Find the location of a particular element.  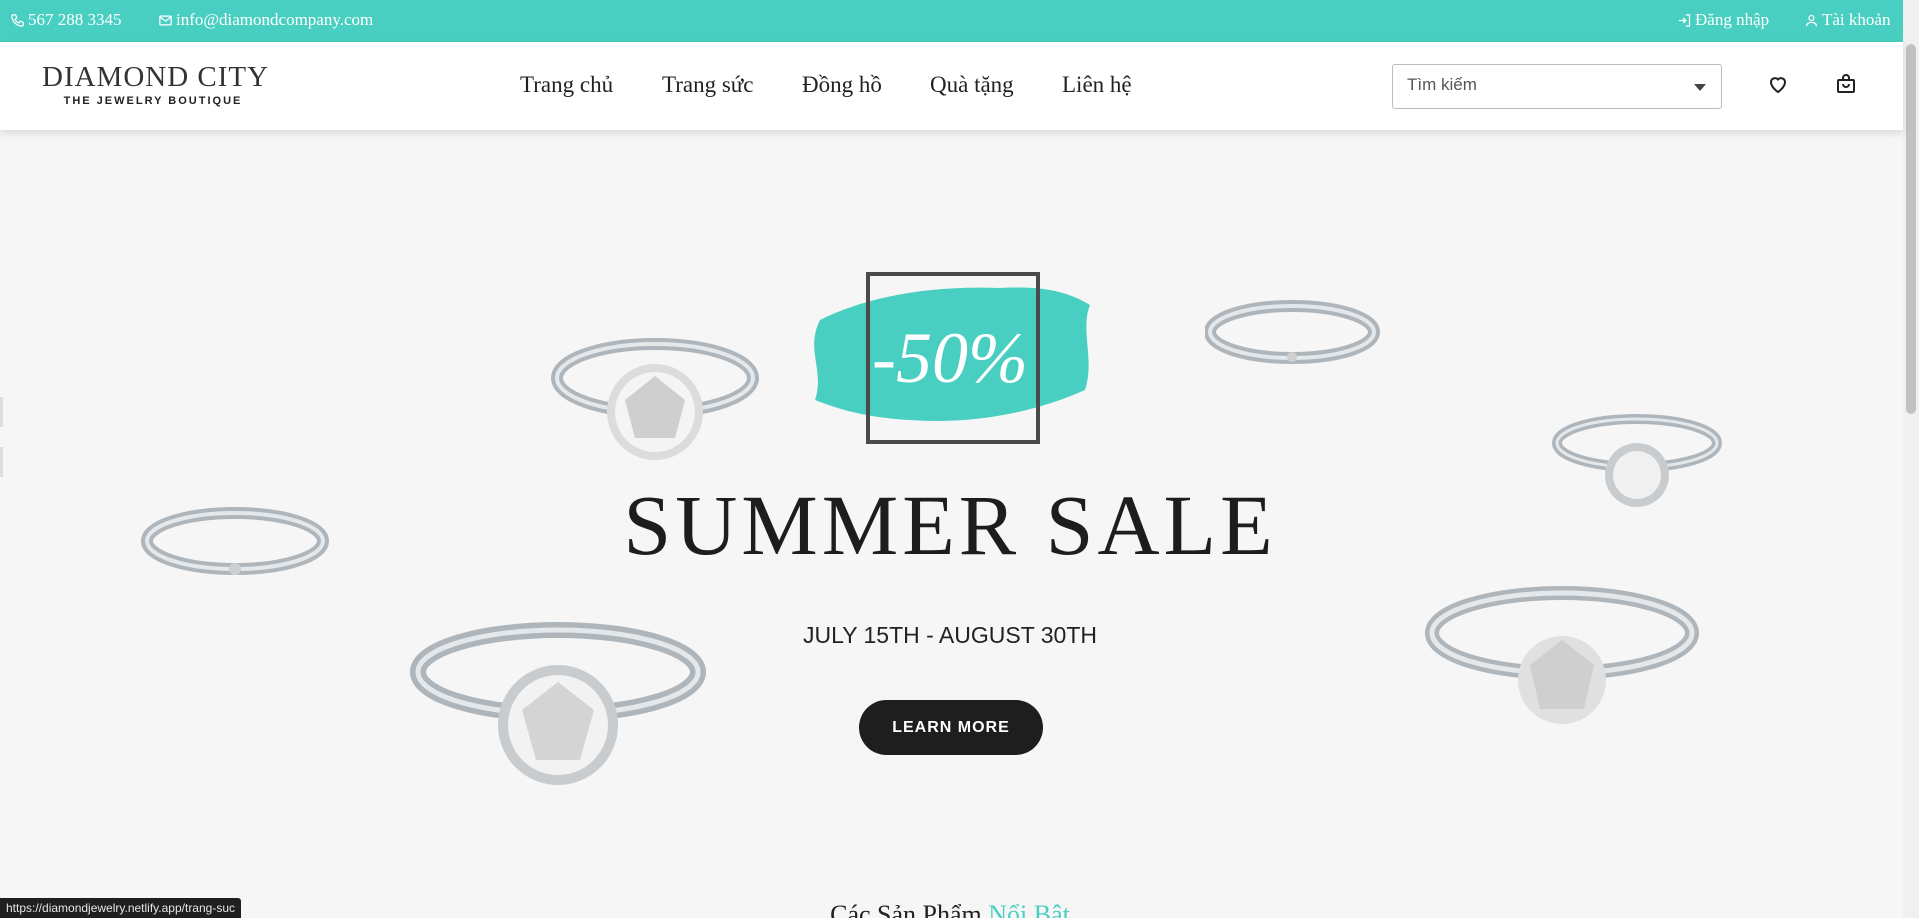

mail-icon is located at coordinates (165, 20).